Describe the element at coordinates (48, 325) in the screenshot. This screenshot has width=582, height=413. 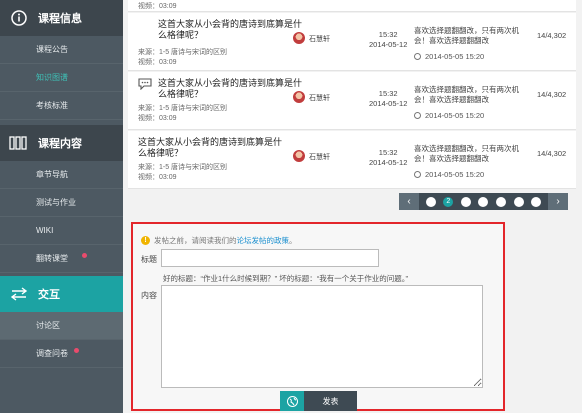
I see `sidebar-item-label: 讨论区` at that location.